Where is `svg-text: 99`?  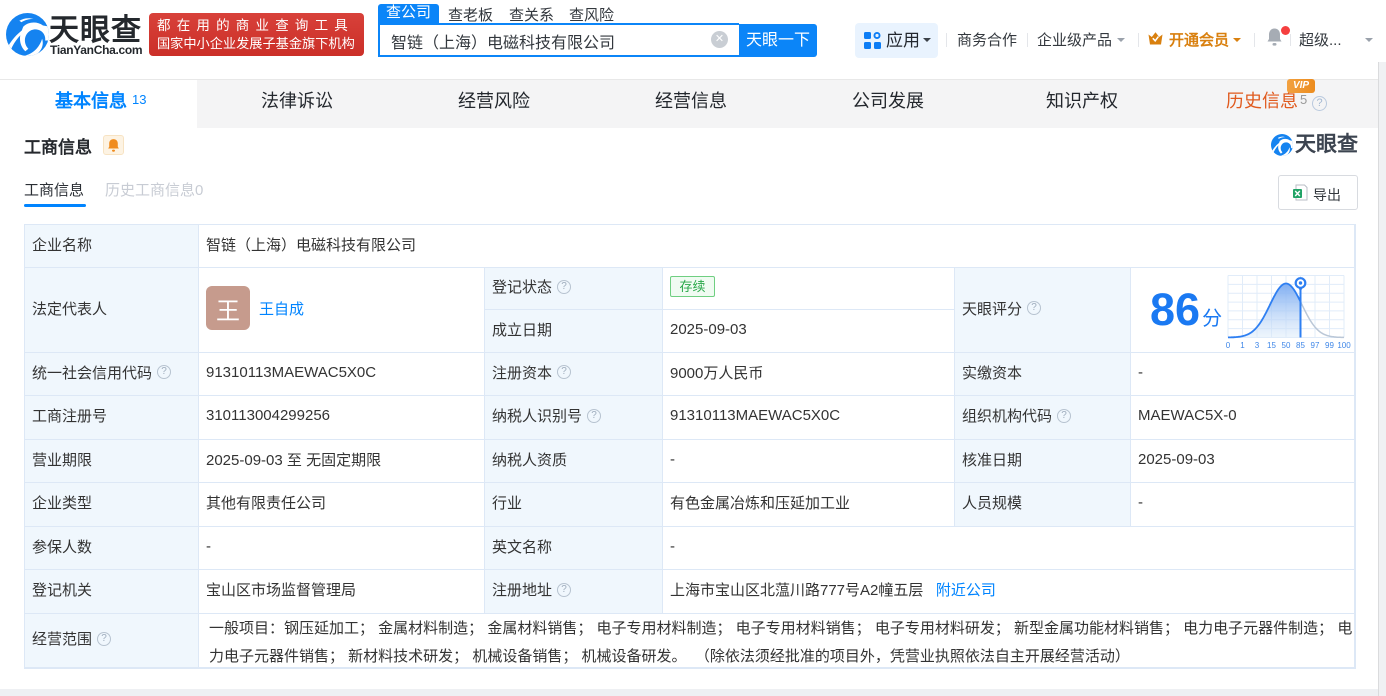 svg-text: 99 is located at coordinates (1329, 345).